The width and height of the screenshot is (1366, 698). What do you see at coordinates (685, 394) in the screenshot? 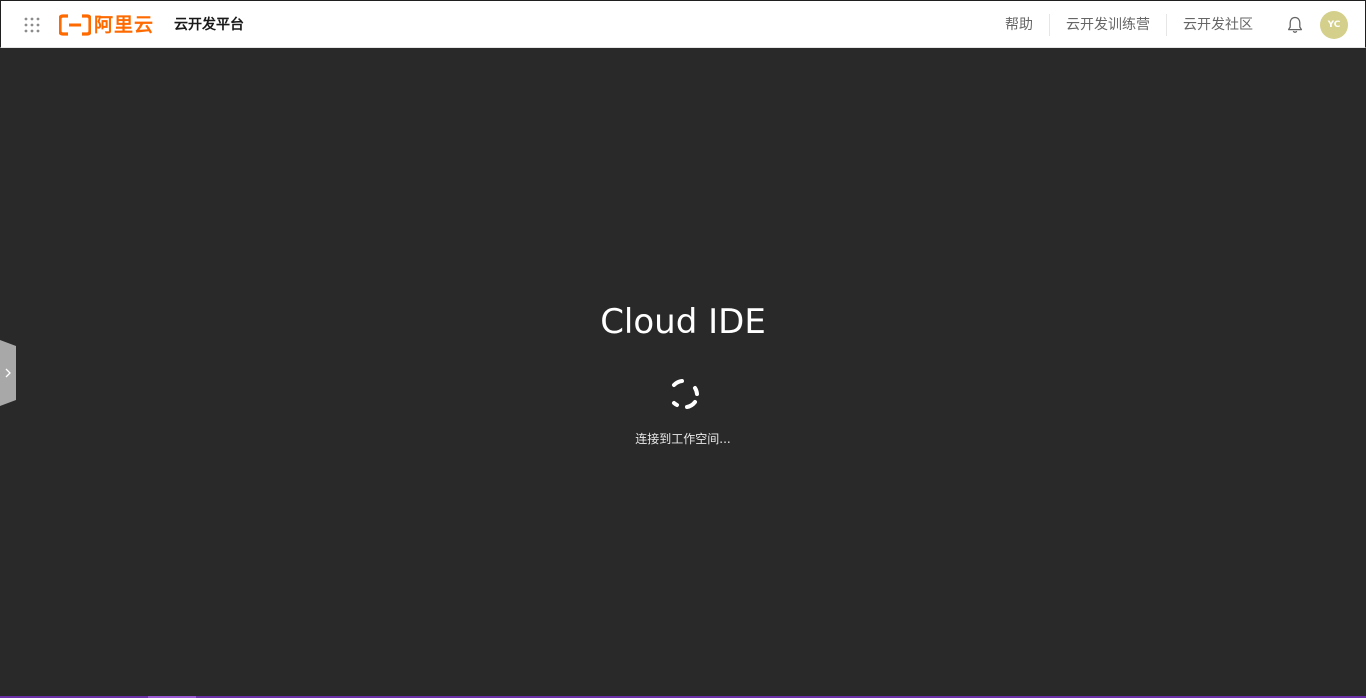
I see `loading-spinner-icon` at bounding box center [685, 394].